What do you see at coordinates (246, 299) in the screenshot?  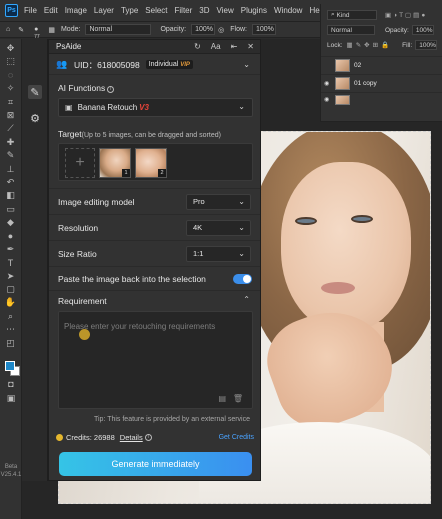 I see `chevron-up-icon: ⌃` at bounding box center [246, 299].